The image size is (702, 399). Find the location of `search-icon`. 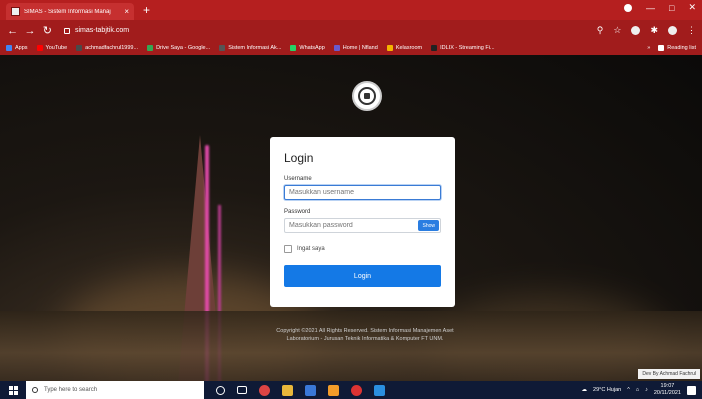

search-icon is located at coordinates (35, 390).